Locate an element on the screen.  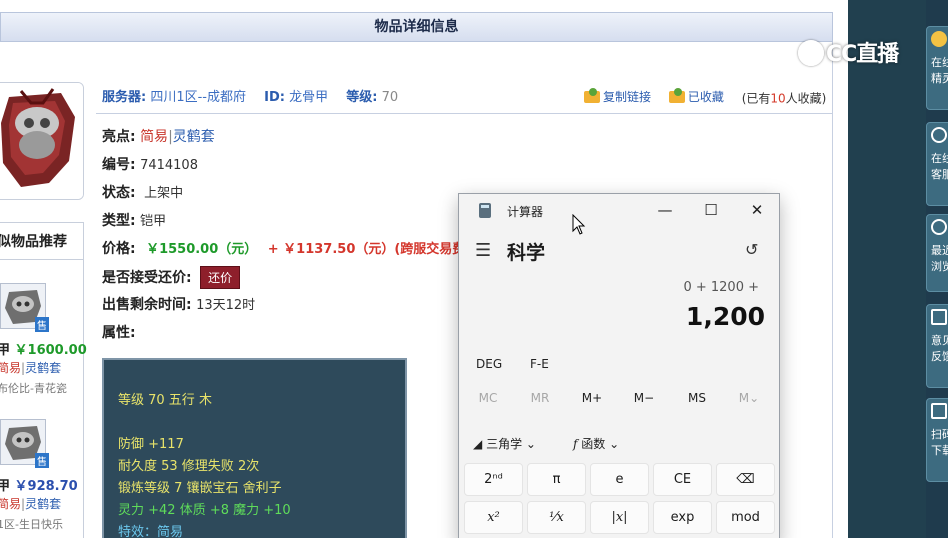
watermark-text: CC直播 is located at coordinates (862, 54).